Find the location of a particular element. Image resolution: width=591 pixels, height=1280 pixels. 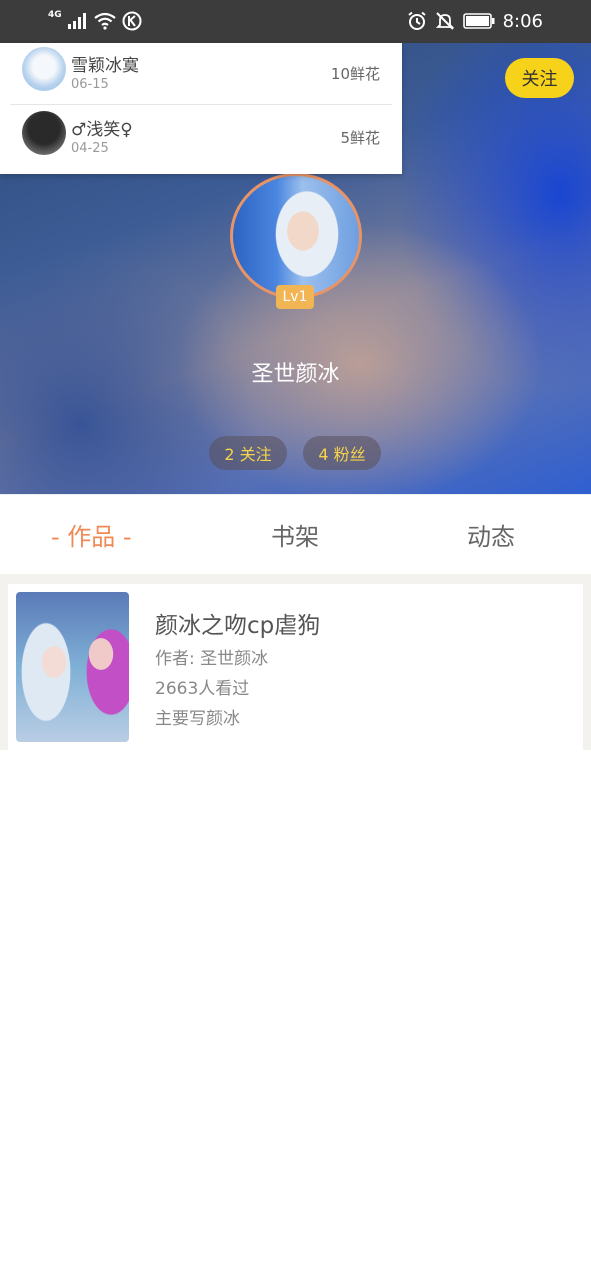

network-type: 4G is located at coordinates (55, 15).